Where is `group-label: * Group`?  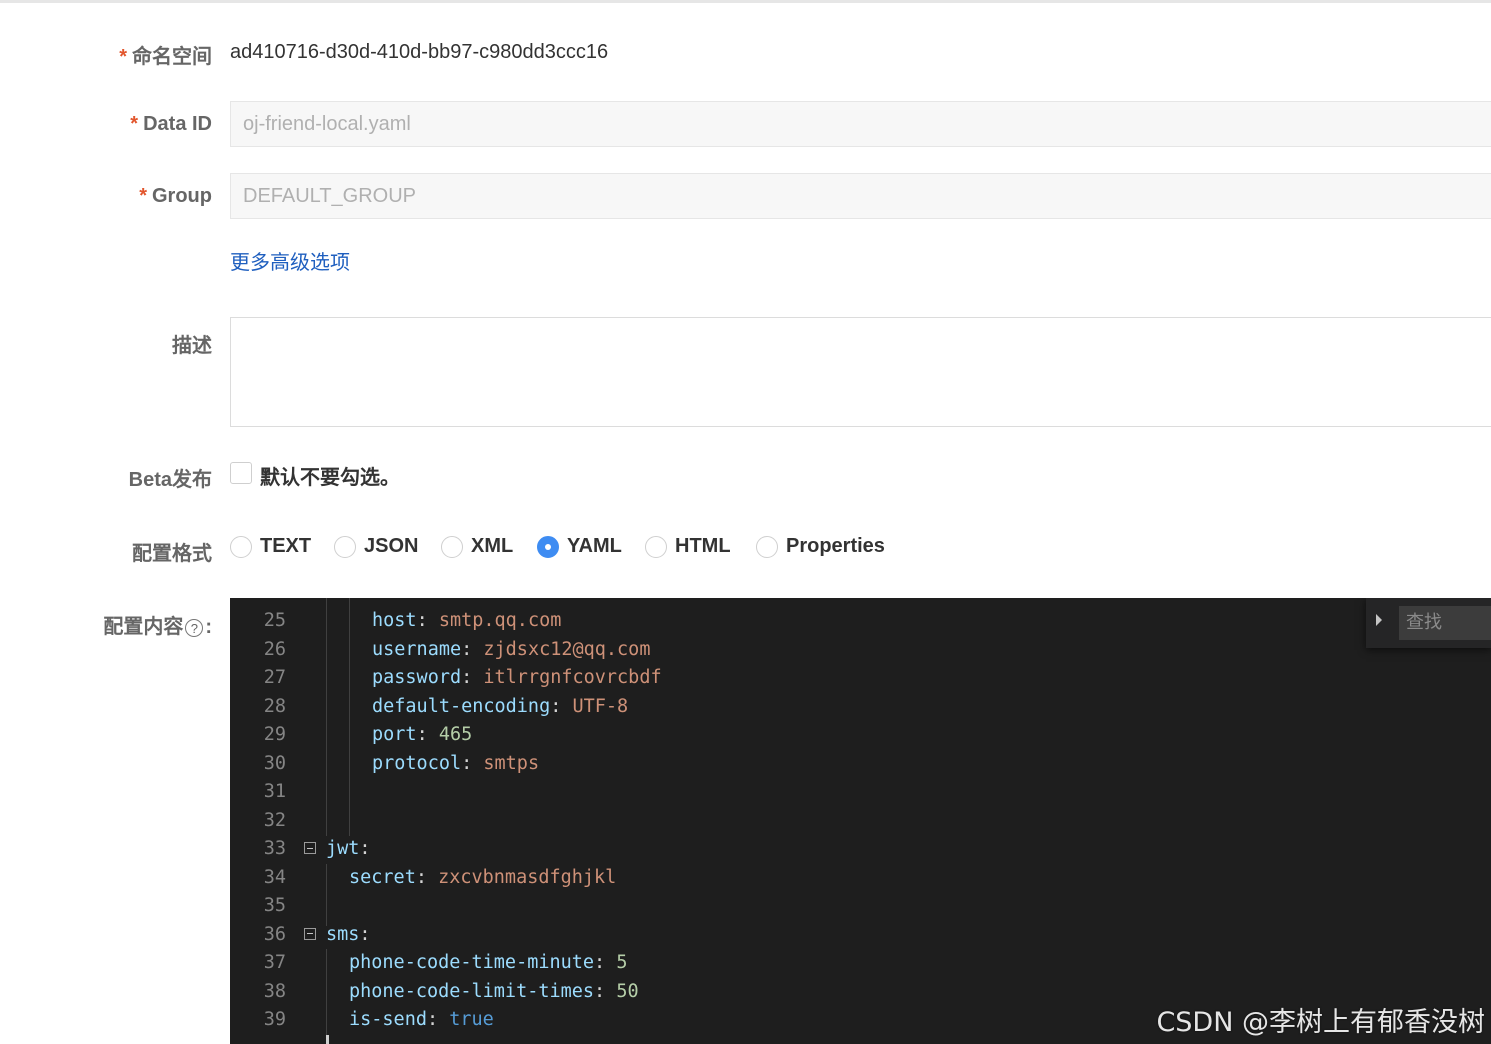 group-label: * Group is located at coordinates (175, 196).